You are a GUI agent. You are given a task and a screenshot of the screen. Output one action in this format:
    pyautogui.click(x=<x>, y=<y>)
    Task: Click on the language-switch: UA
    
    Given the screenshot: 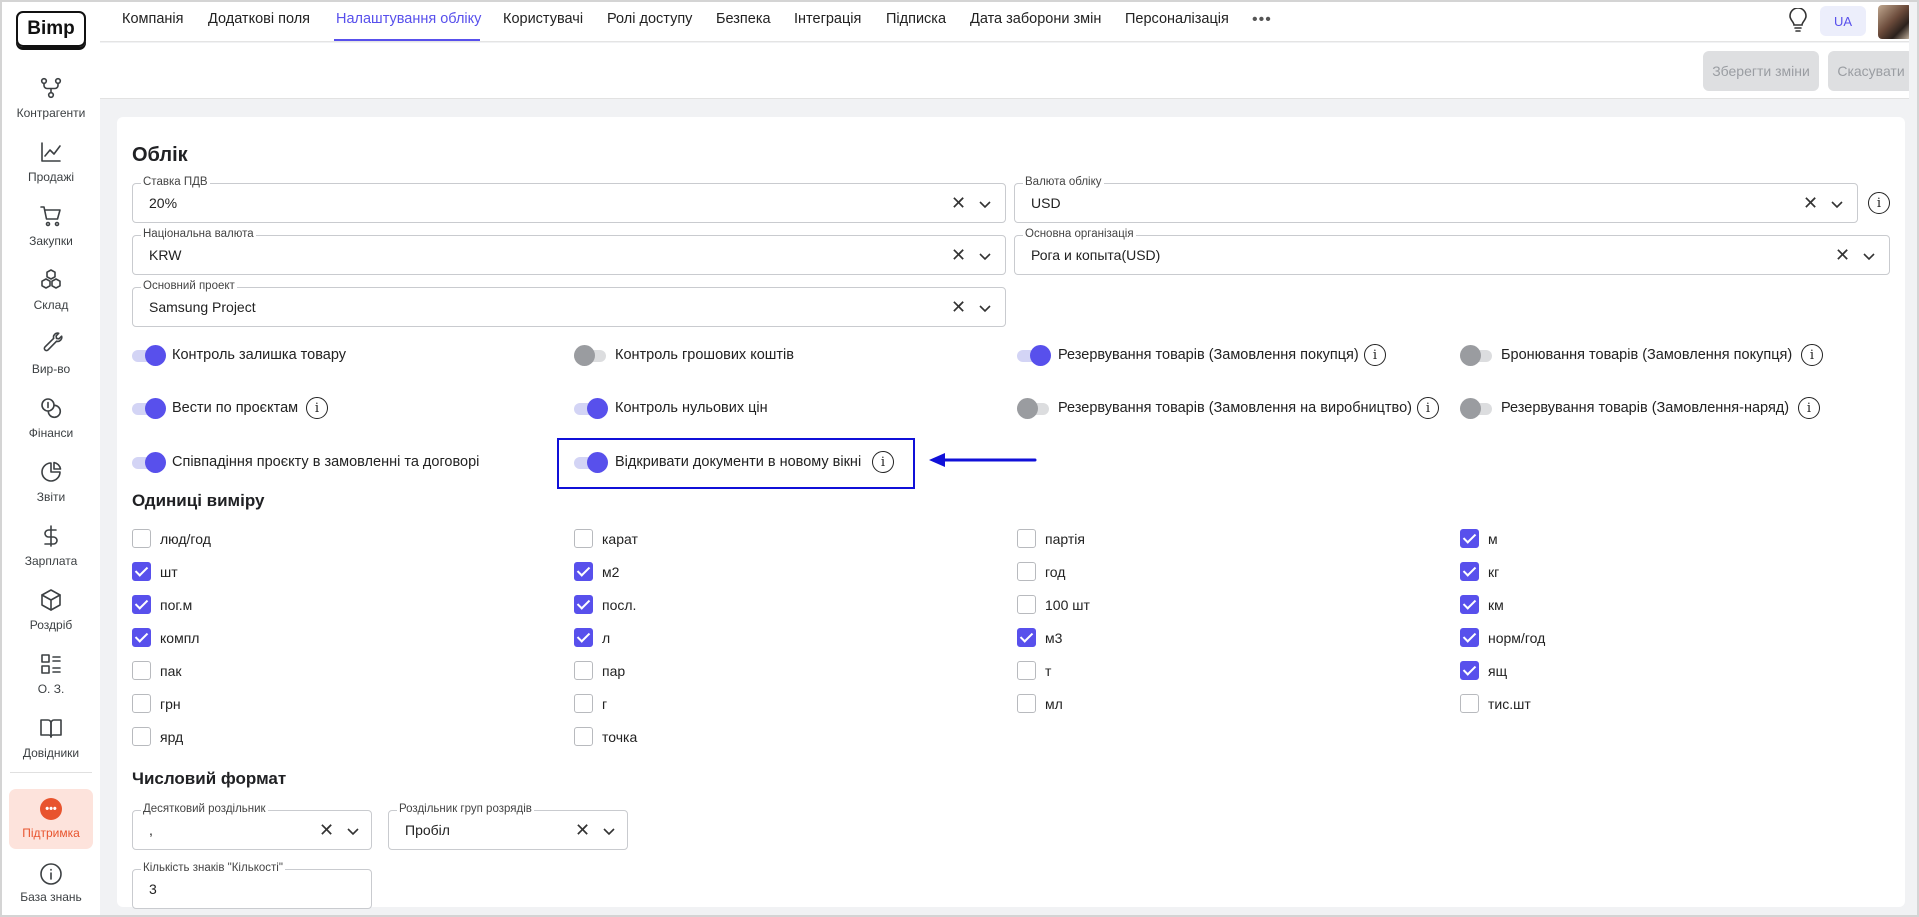 What is the action you would take?
    pyautogui.click(x=1843, y=21)
    